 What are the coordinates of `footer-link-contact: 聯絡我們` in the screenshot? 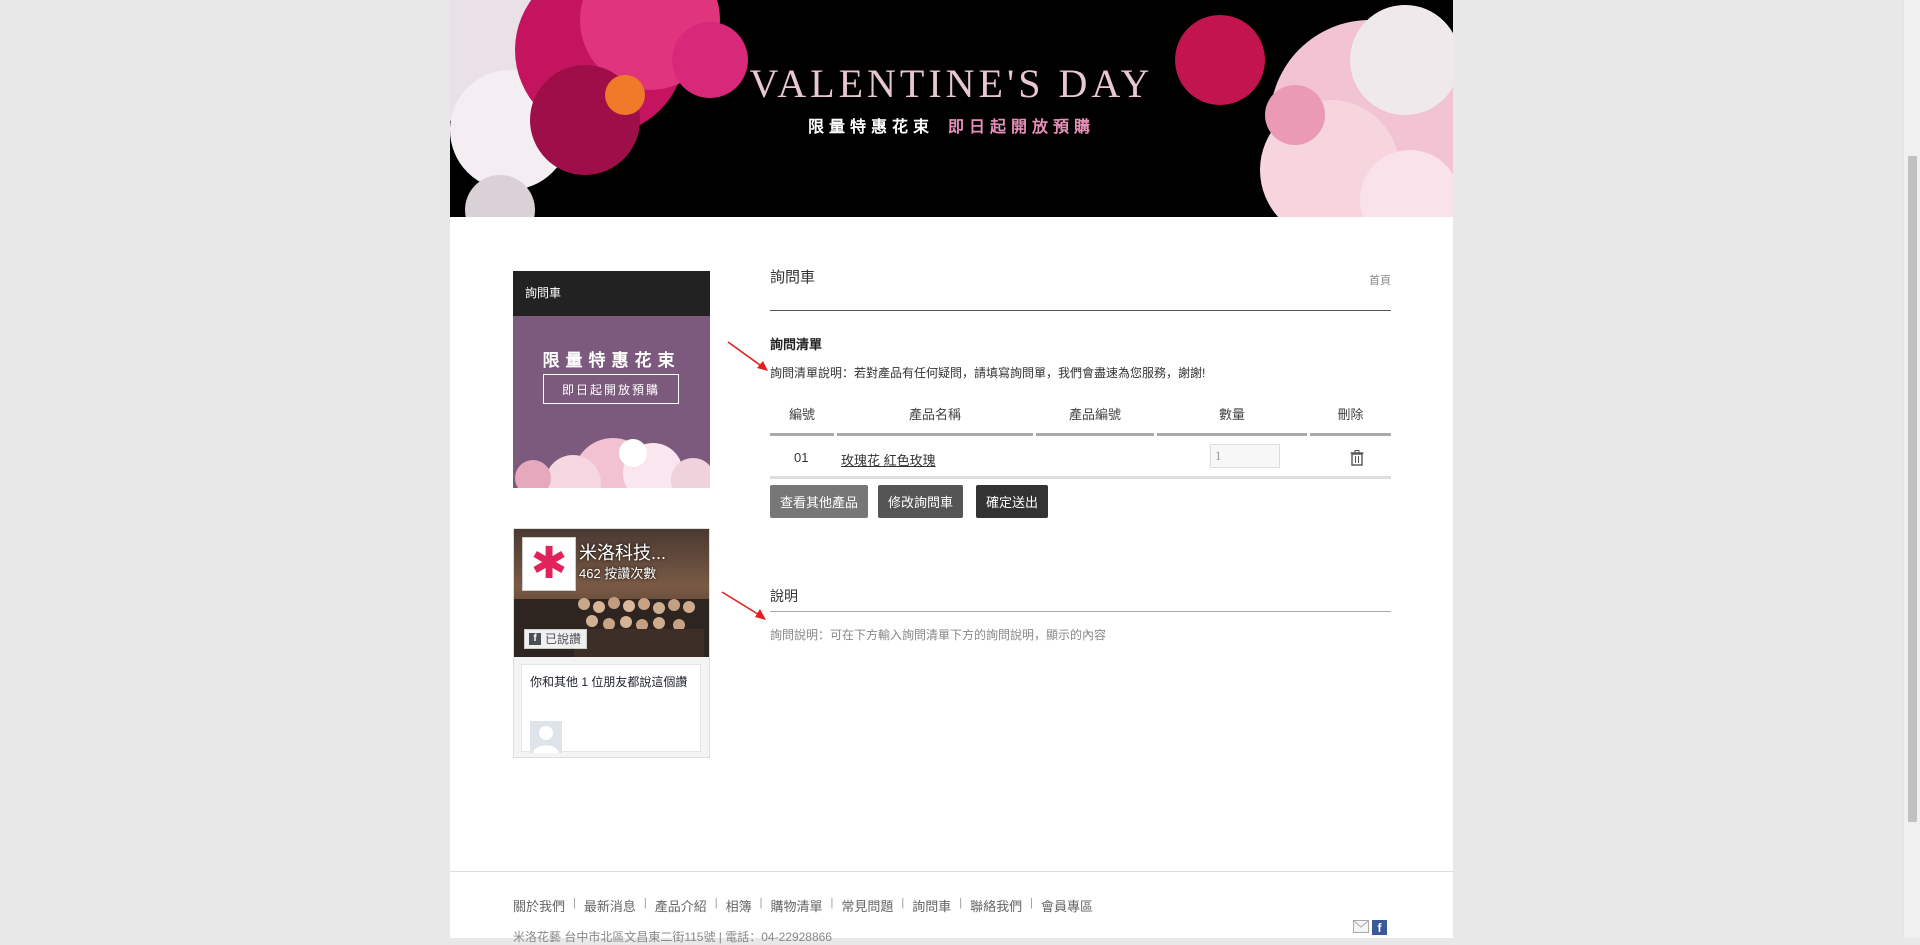 It's located at (996, 906).